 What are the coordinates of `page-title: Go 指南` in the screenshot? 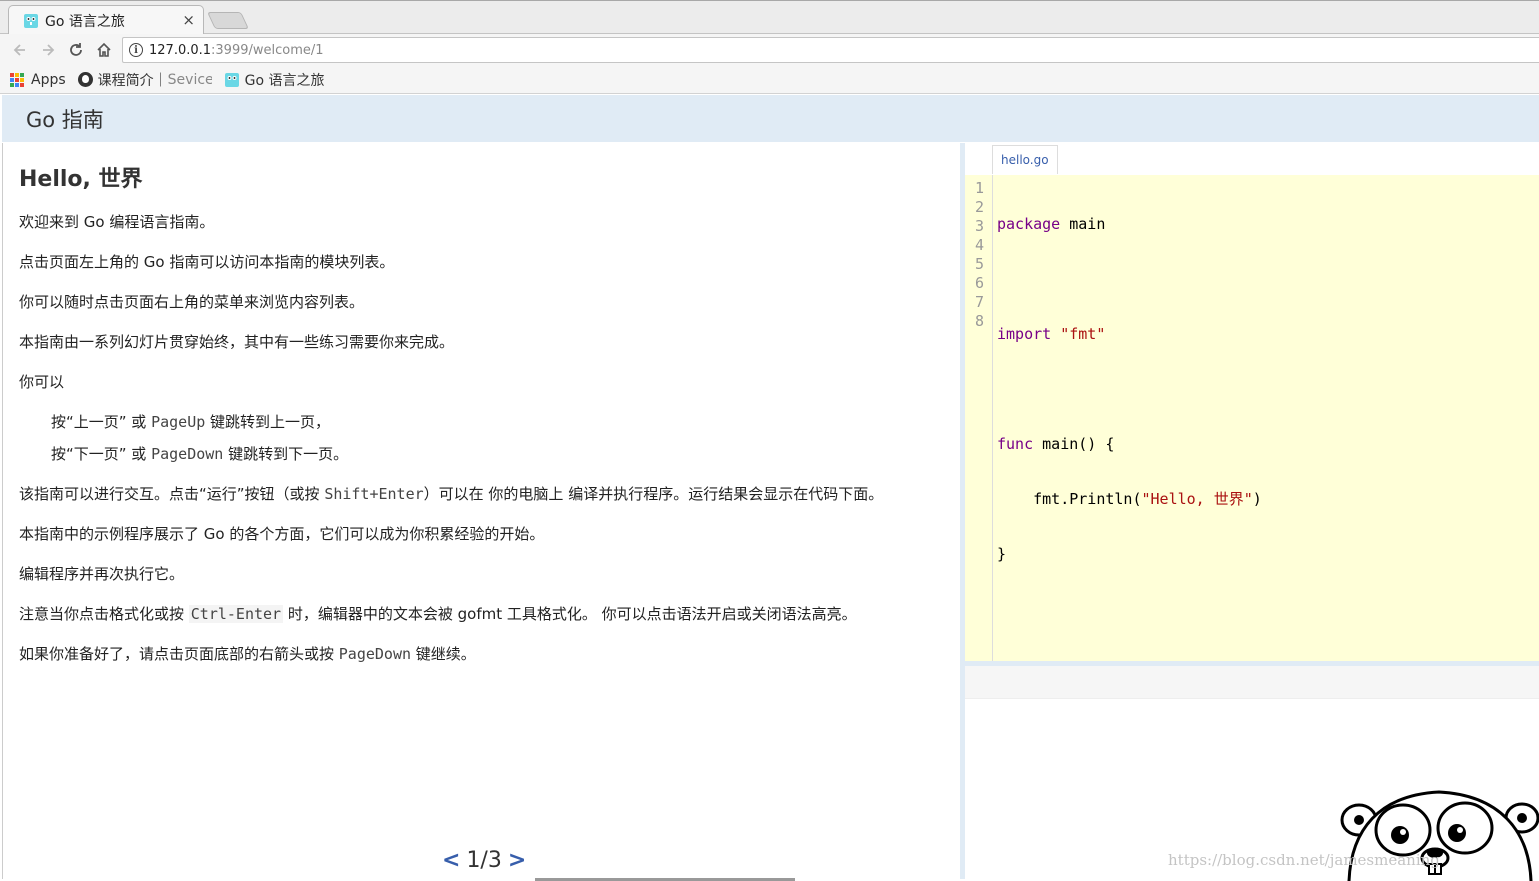 It's located at (65, 119).